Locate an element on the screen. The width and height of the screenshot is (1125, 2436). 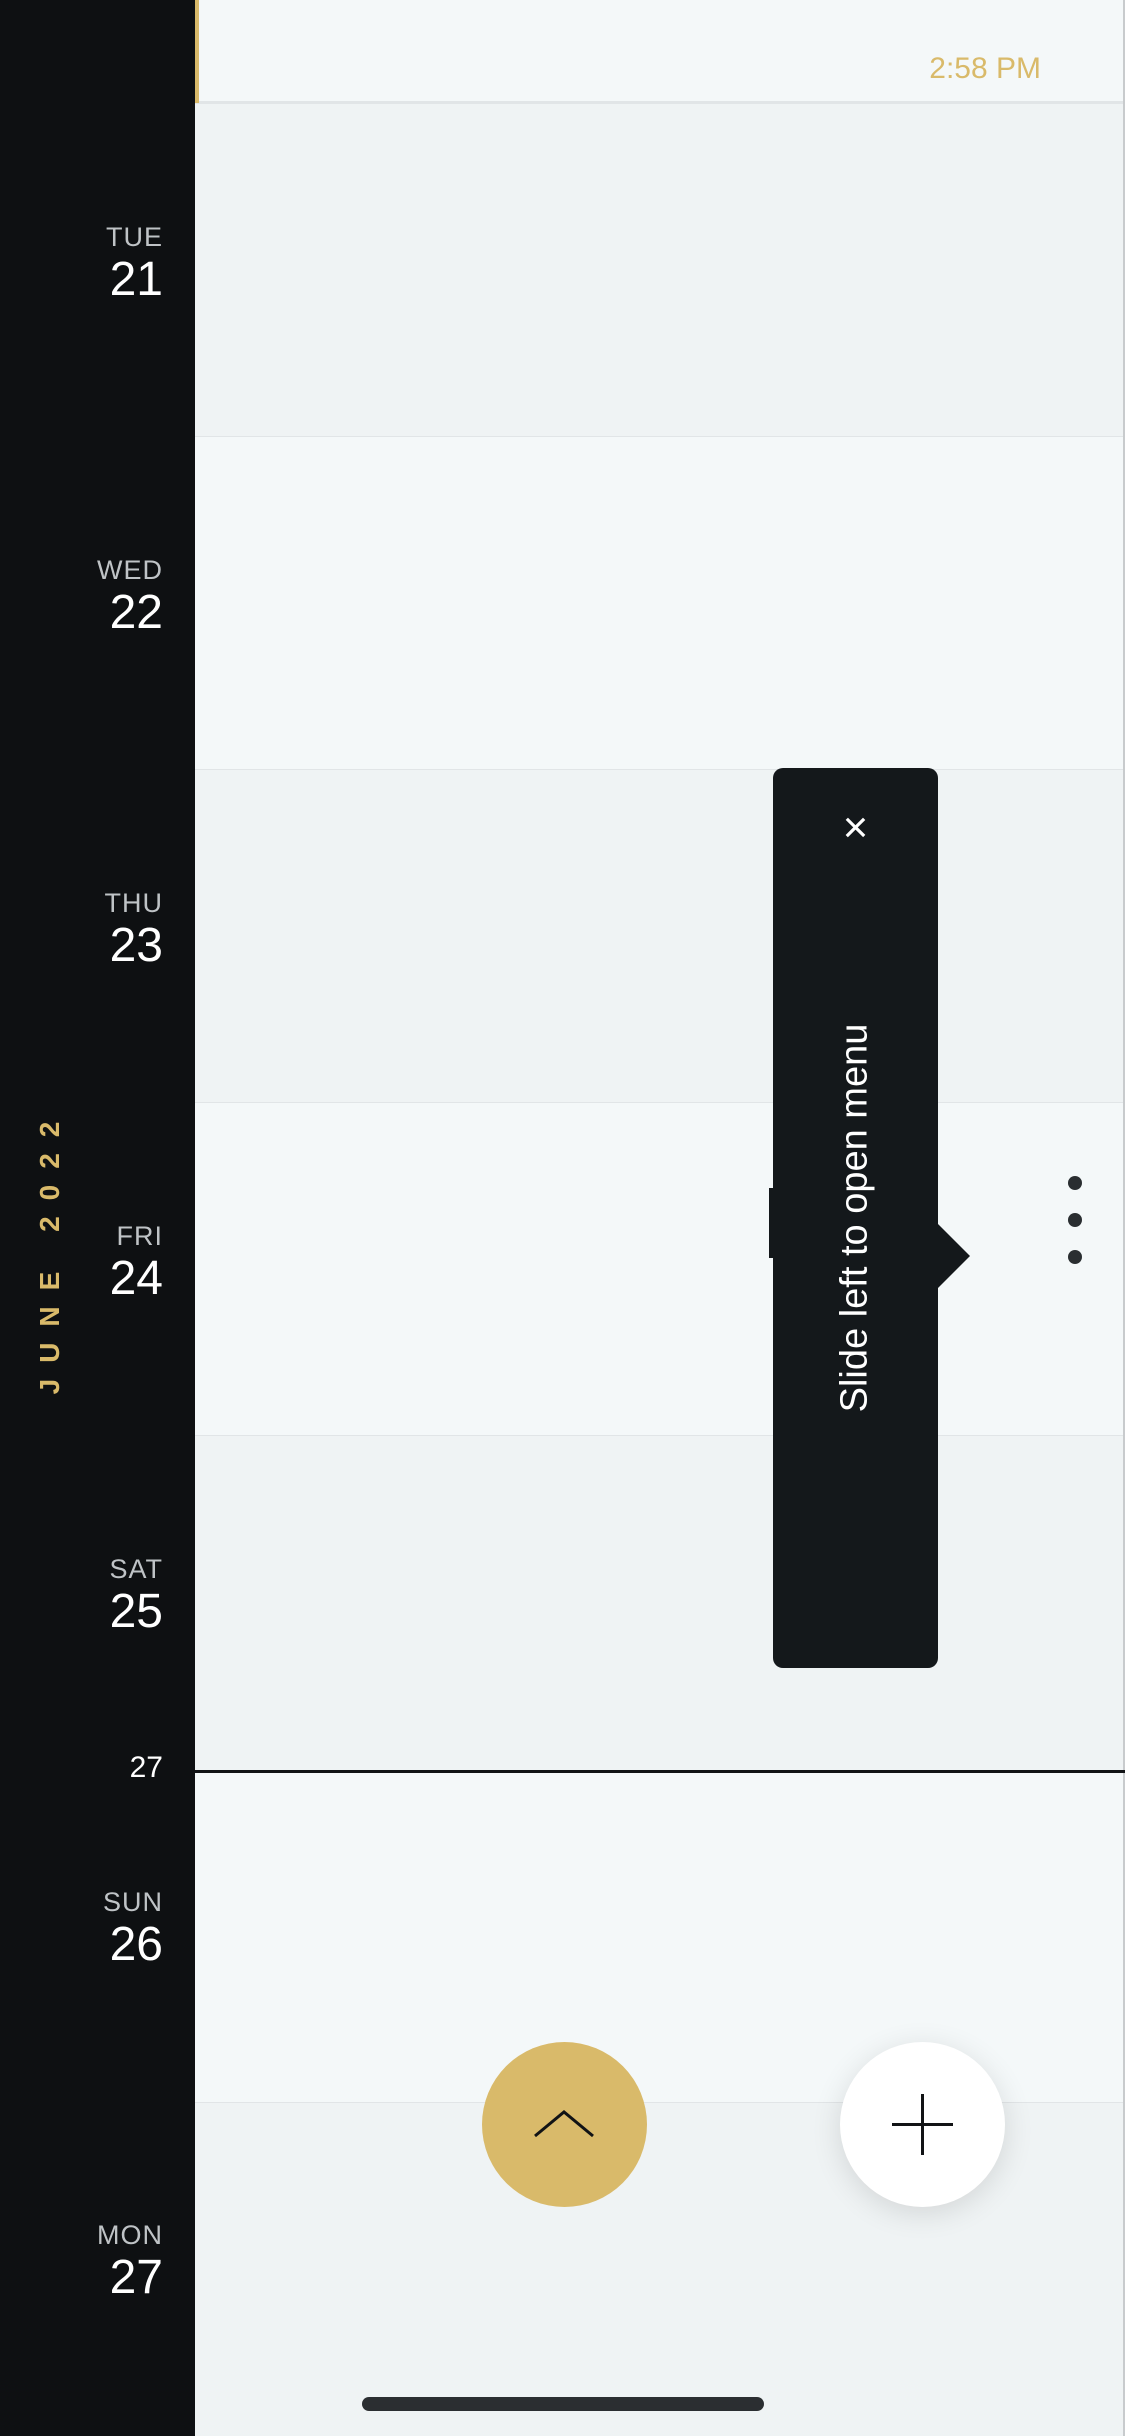
day-of-week: SUN is located at coordinates (132, 1902).